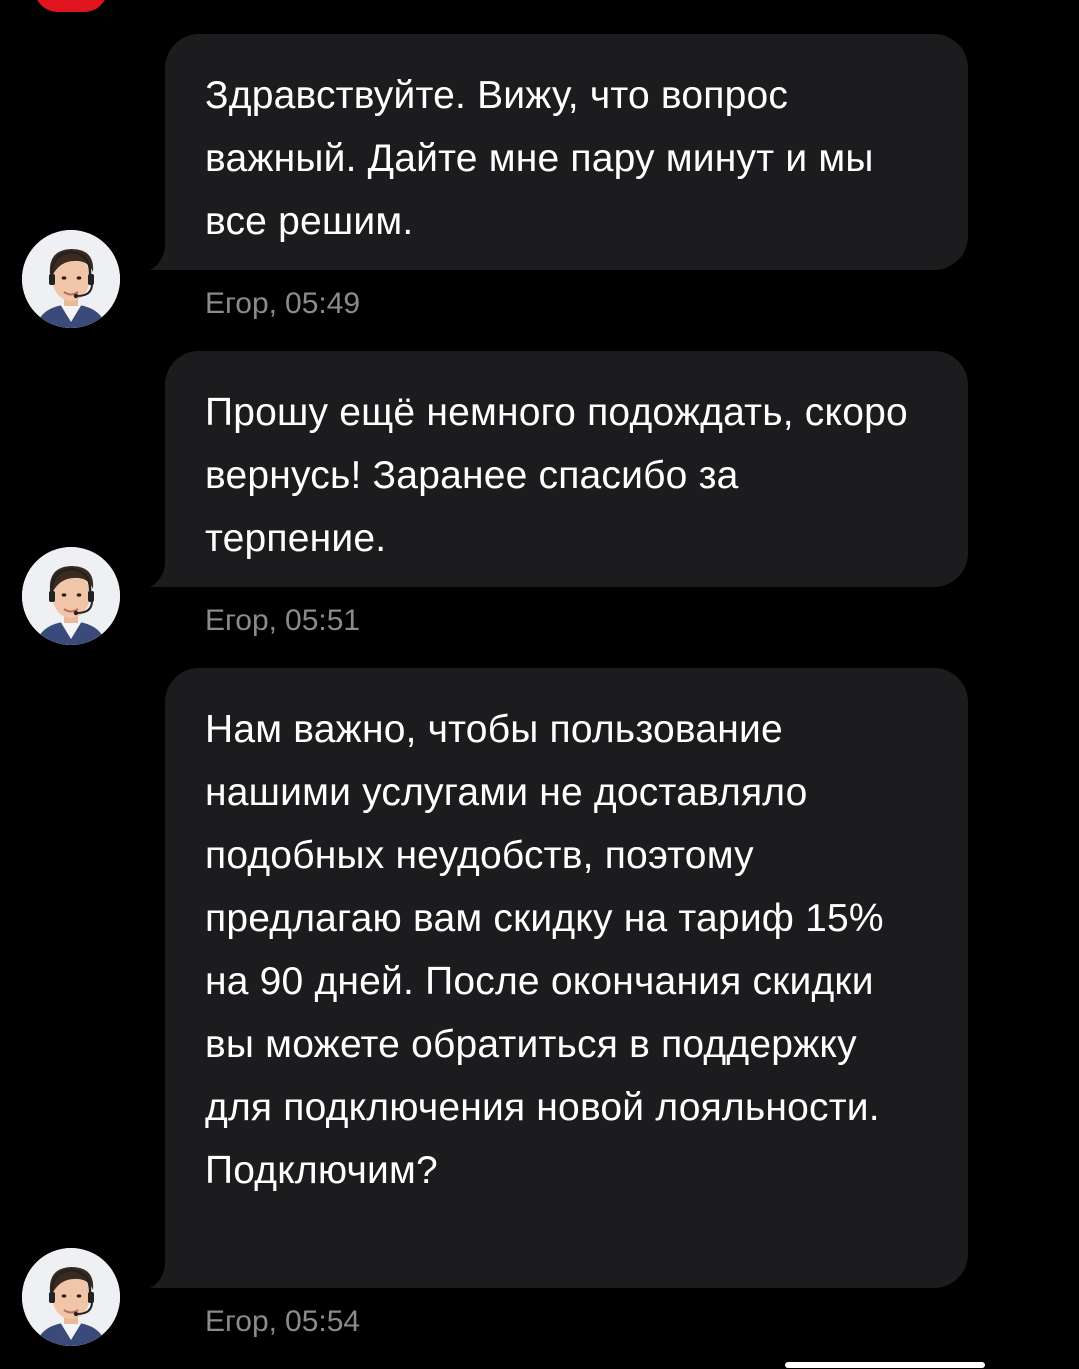 This screenshot has height=1369, width=1079. I want to click on message-time: 05:49, so click(323, 303).